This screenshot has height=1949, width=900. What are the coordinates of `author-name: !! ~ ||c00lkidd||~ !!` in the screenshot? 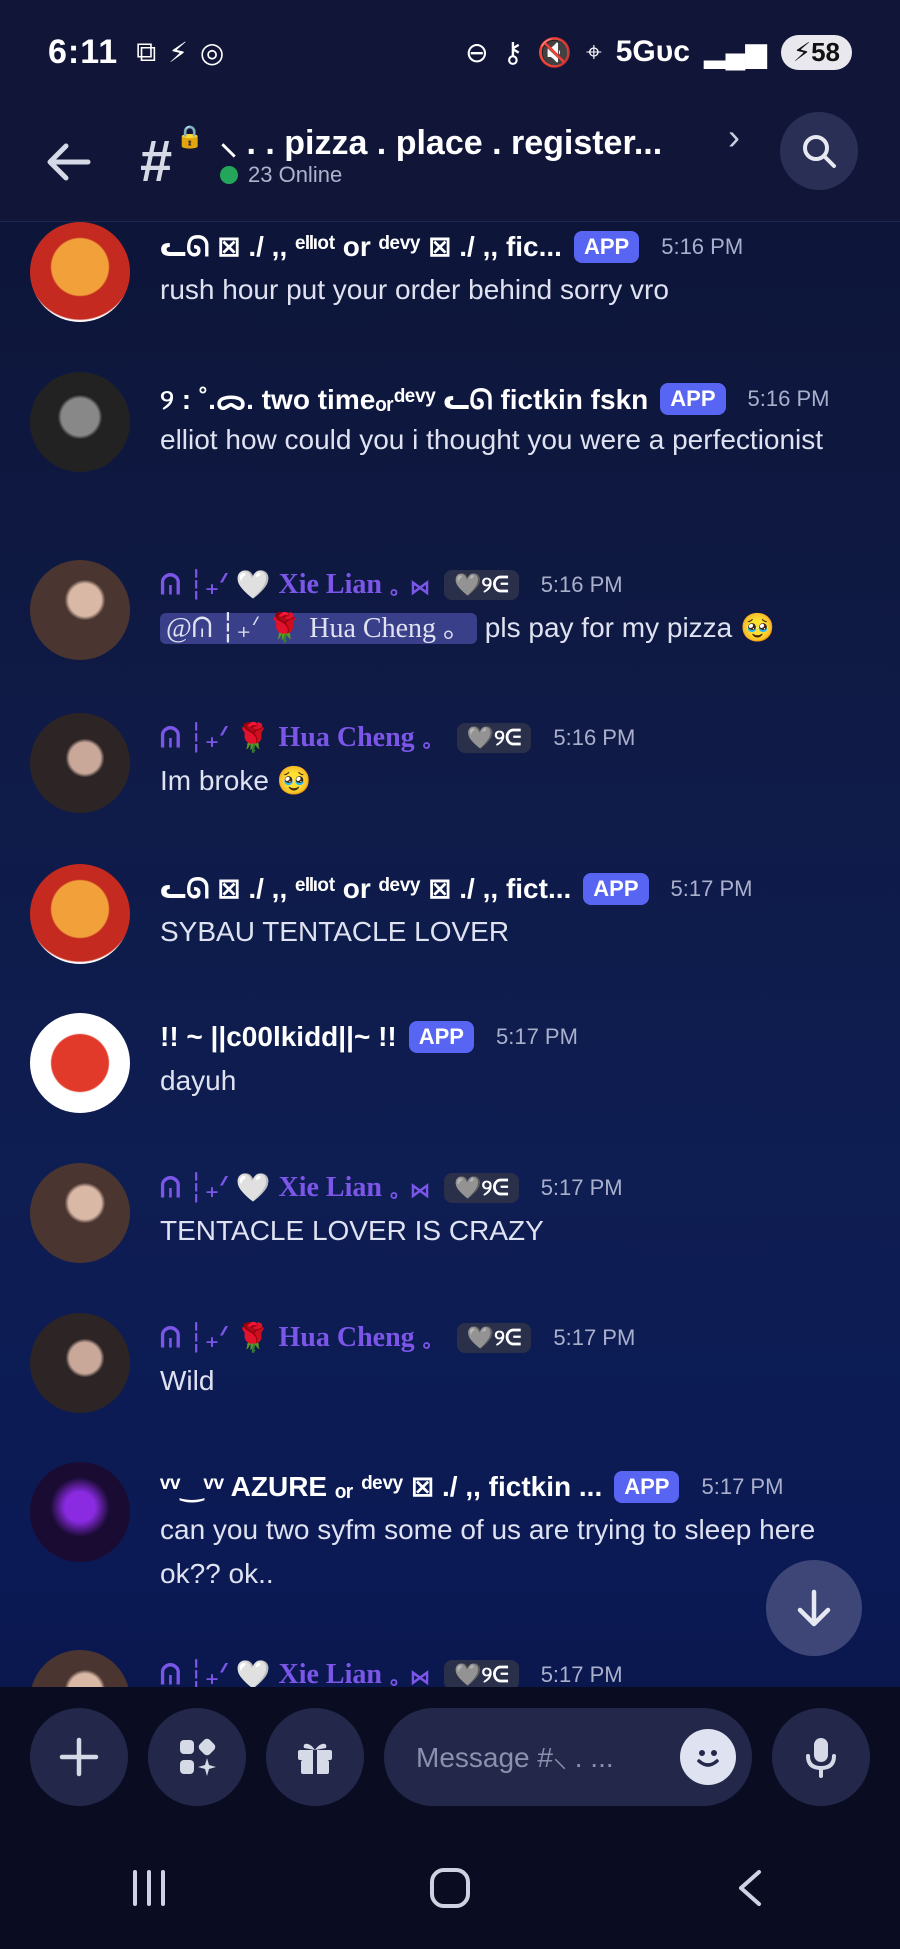 It's located at (278, 1037).